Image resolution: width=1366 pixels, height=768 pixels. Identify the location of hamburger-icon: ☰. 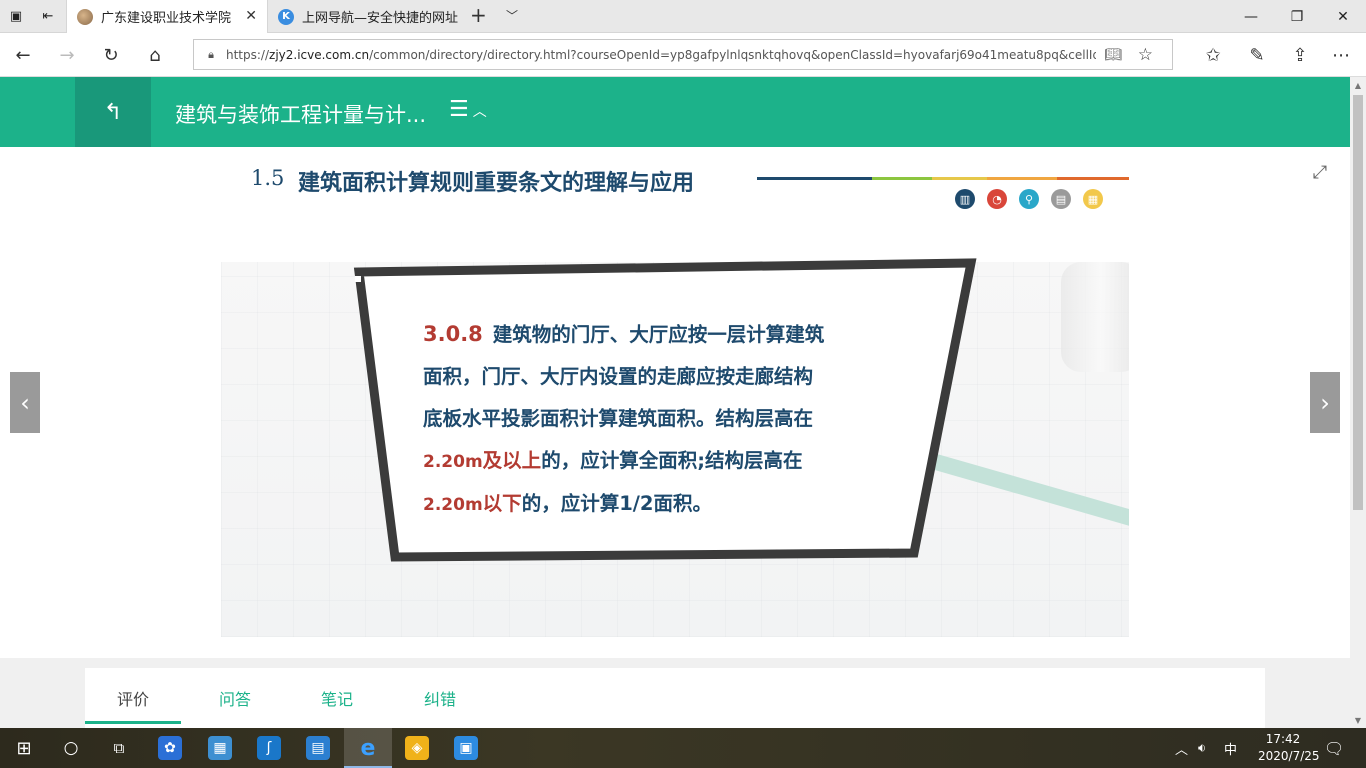
(459, 109).